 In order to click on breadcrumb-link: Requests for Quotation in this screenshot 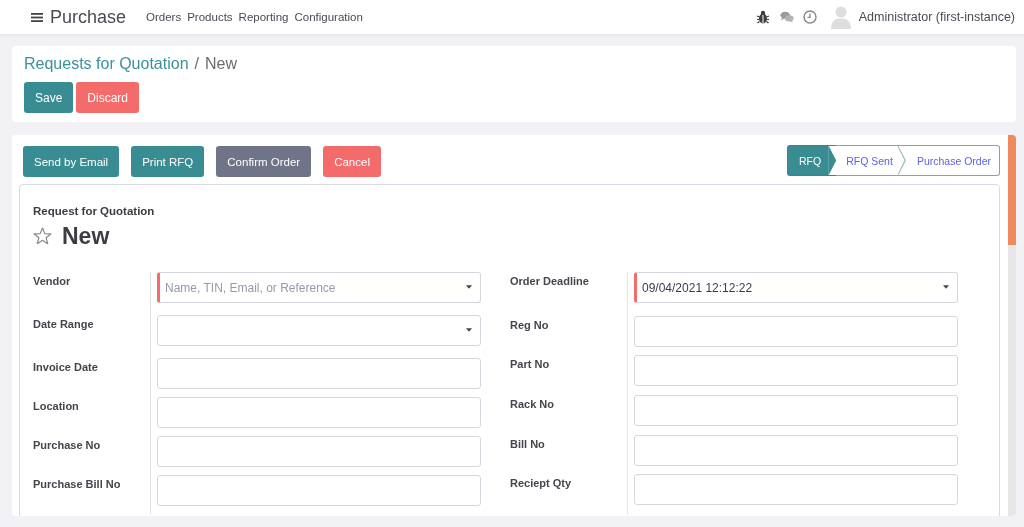, I will do `click(106, 64)`.